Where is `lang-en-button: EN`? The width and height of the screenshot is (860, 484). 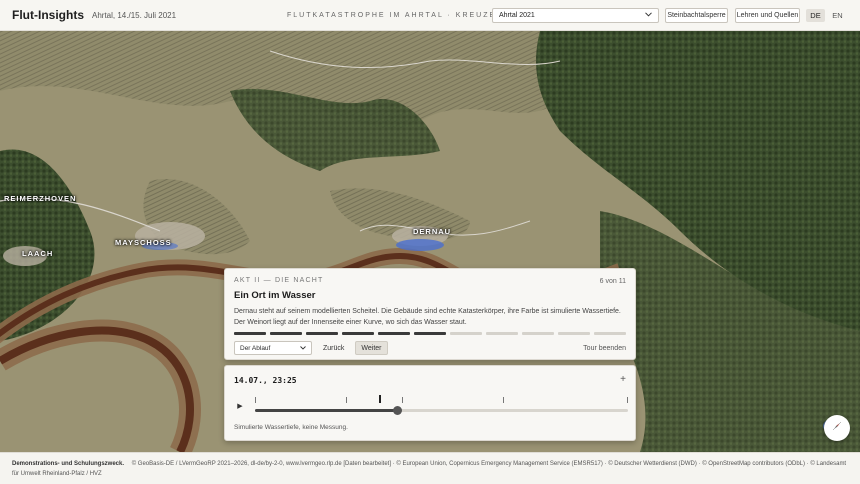 lang-en-button: EN is located at coordinates (837, 15).